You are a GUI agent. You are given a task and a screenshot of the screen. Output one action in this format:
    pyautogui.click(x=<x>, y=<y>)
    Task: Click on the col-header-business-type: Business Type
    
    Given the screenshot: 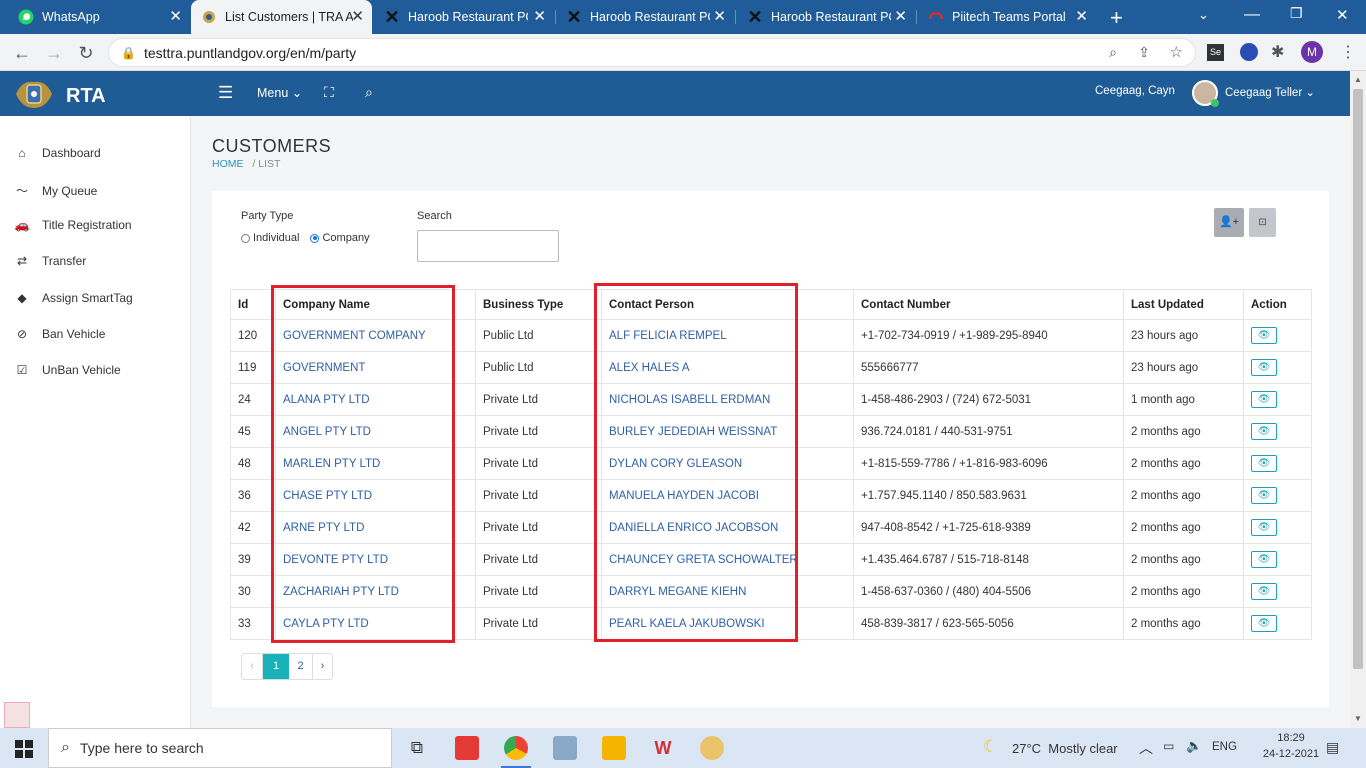 What is the action you would take?
    pyautogui.click(x=538, y=304)
    